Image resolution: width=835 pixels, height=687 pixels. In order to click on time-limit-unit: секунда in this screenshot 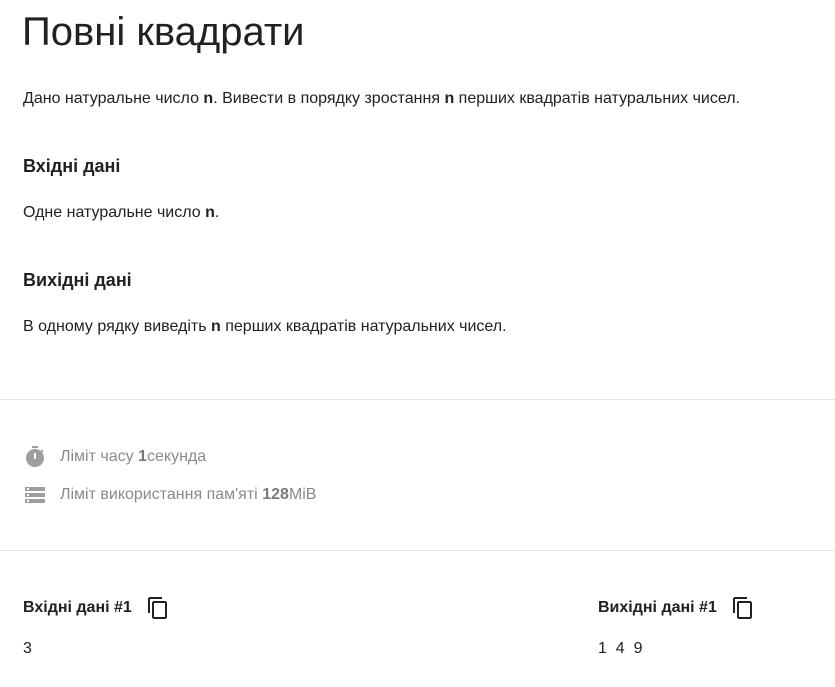, I will do `click(176, 456)`.